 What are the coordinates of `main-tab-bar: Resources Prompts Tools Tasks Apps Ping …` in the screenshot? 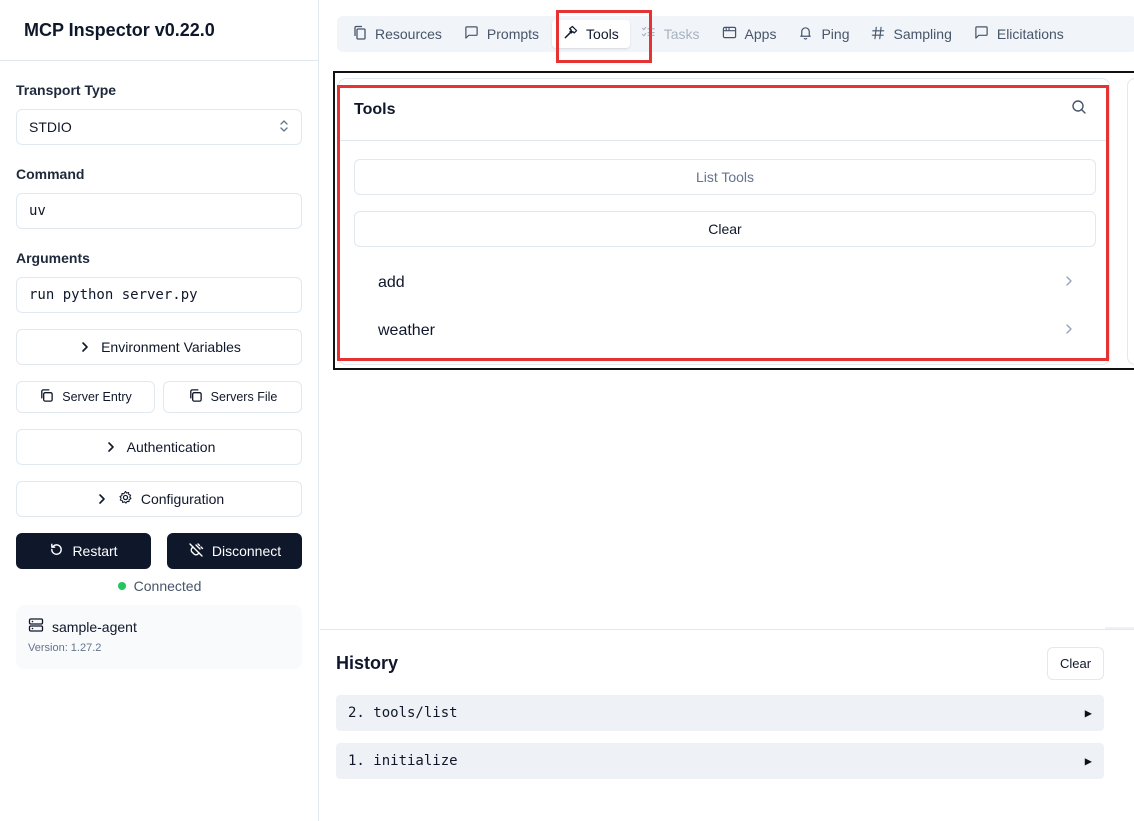 It's located at (735, 34).